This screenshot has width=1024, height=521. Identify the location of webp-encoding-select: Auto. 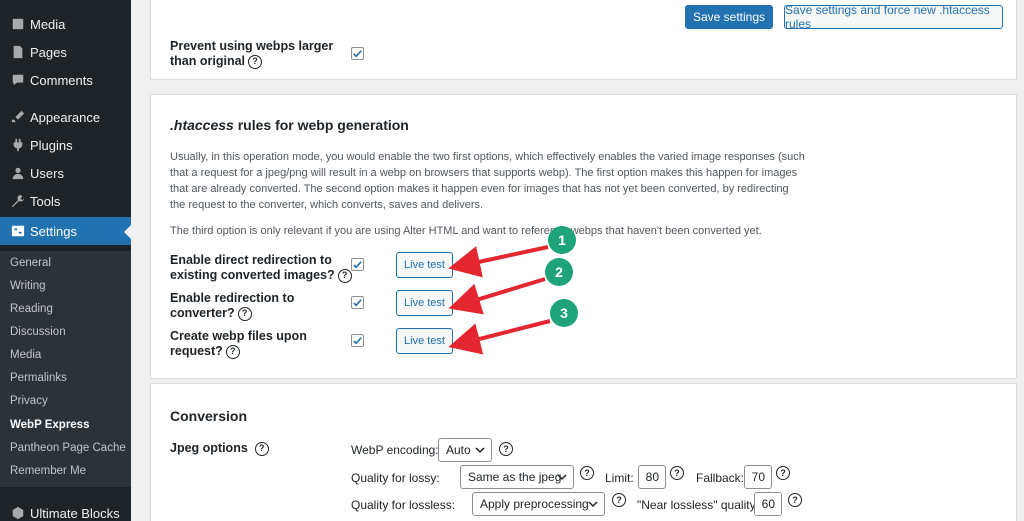
(465, 450).